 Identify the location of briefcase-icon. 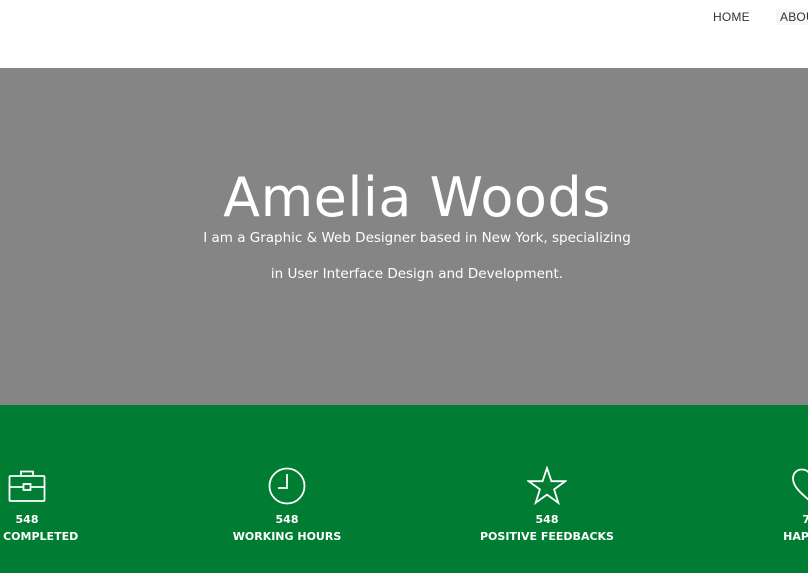
(27, 486).